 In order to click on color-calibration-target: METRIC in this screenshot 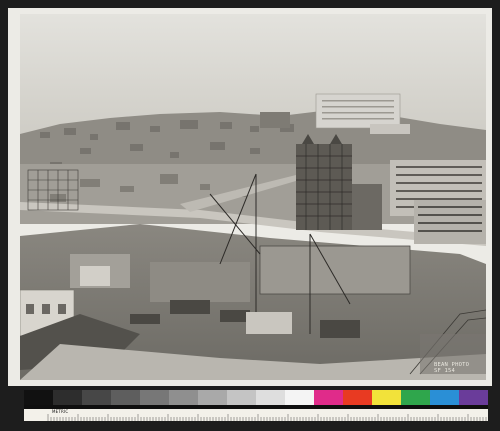, I will do `click(256, 405)`.